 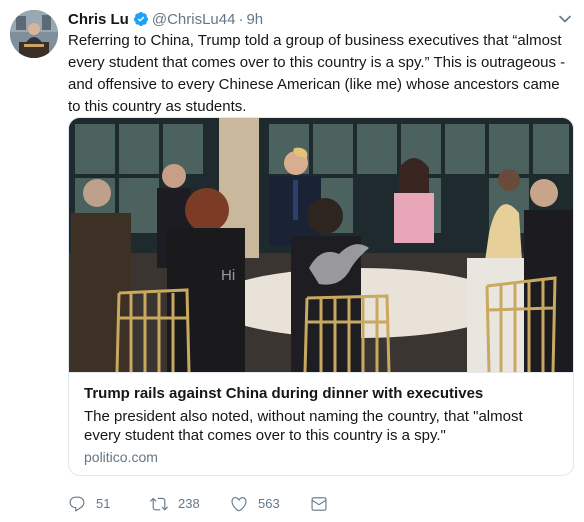 I want to click on chevron-down-icon, so click(x=565, y=19).